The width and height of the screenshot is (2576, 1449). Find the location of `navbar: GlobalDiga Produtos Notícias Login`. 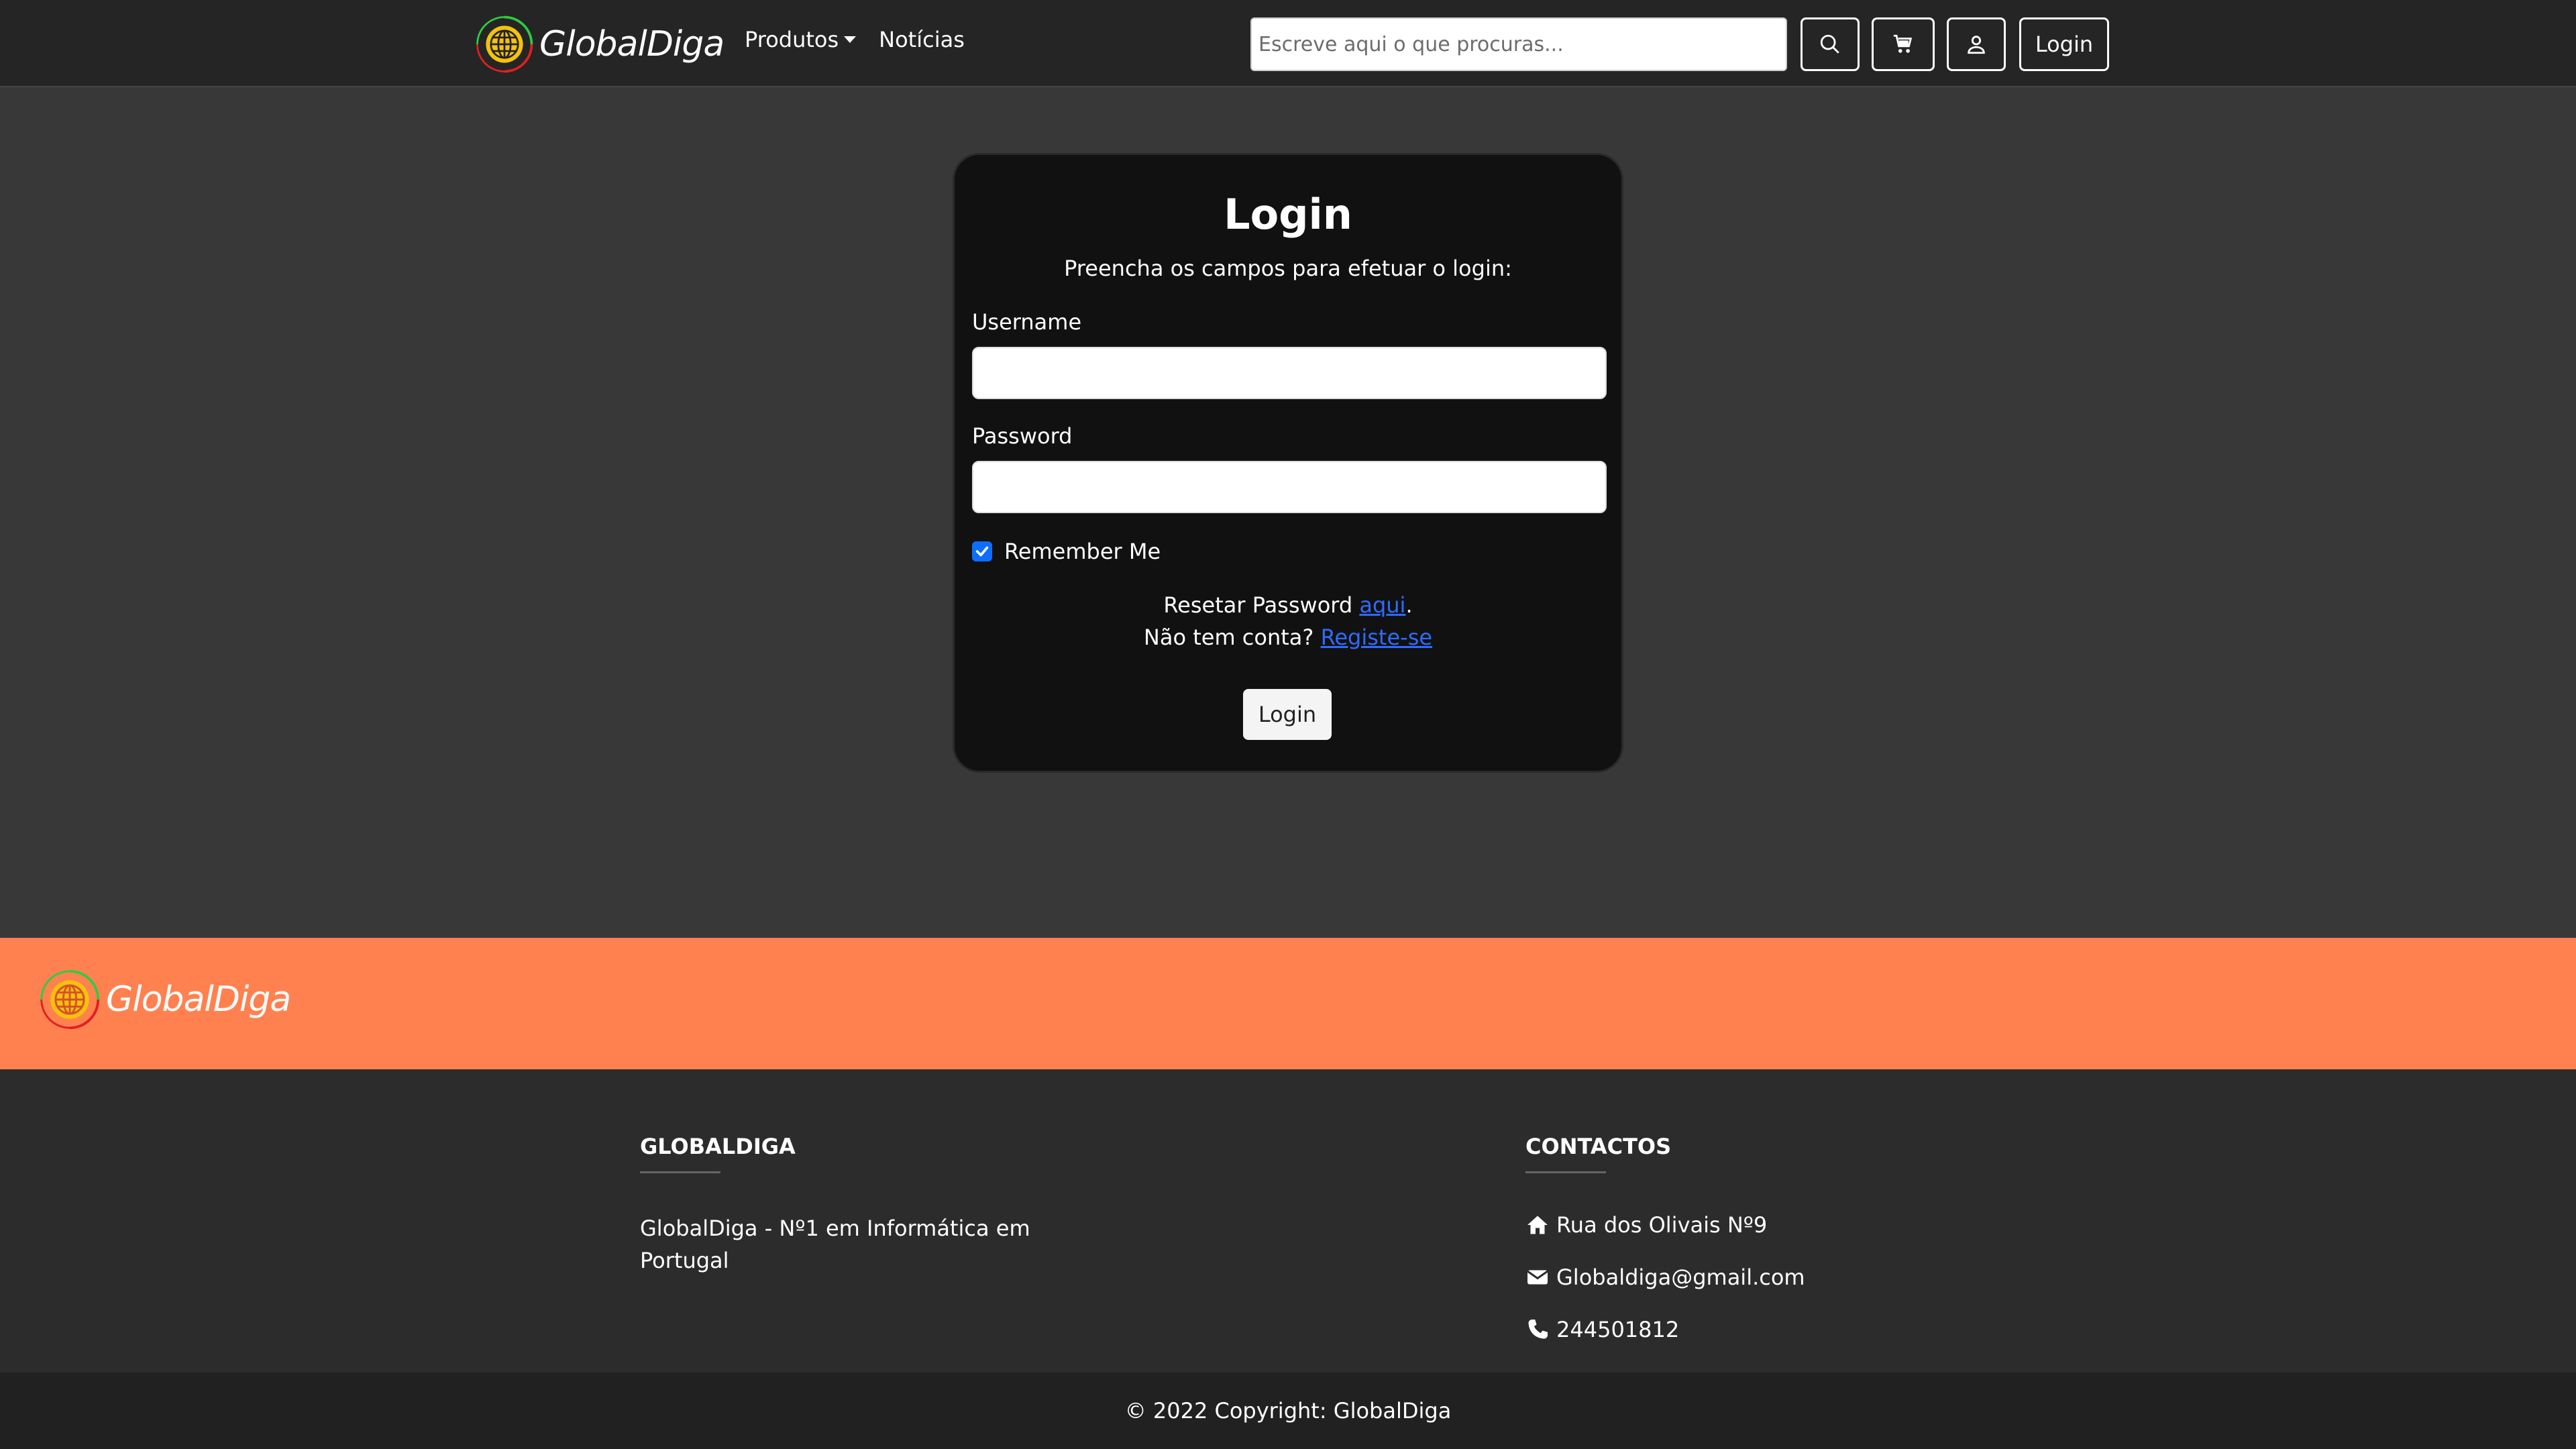

navbar: GlobalDiga Produtos Notícias Login is located at coordinates (1288, 43).